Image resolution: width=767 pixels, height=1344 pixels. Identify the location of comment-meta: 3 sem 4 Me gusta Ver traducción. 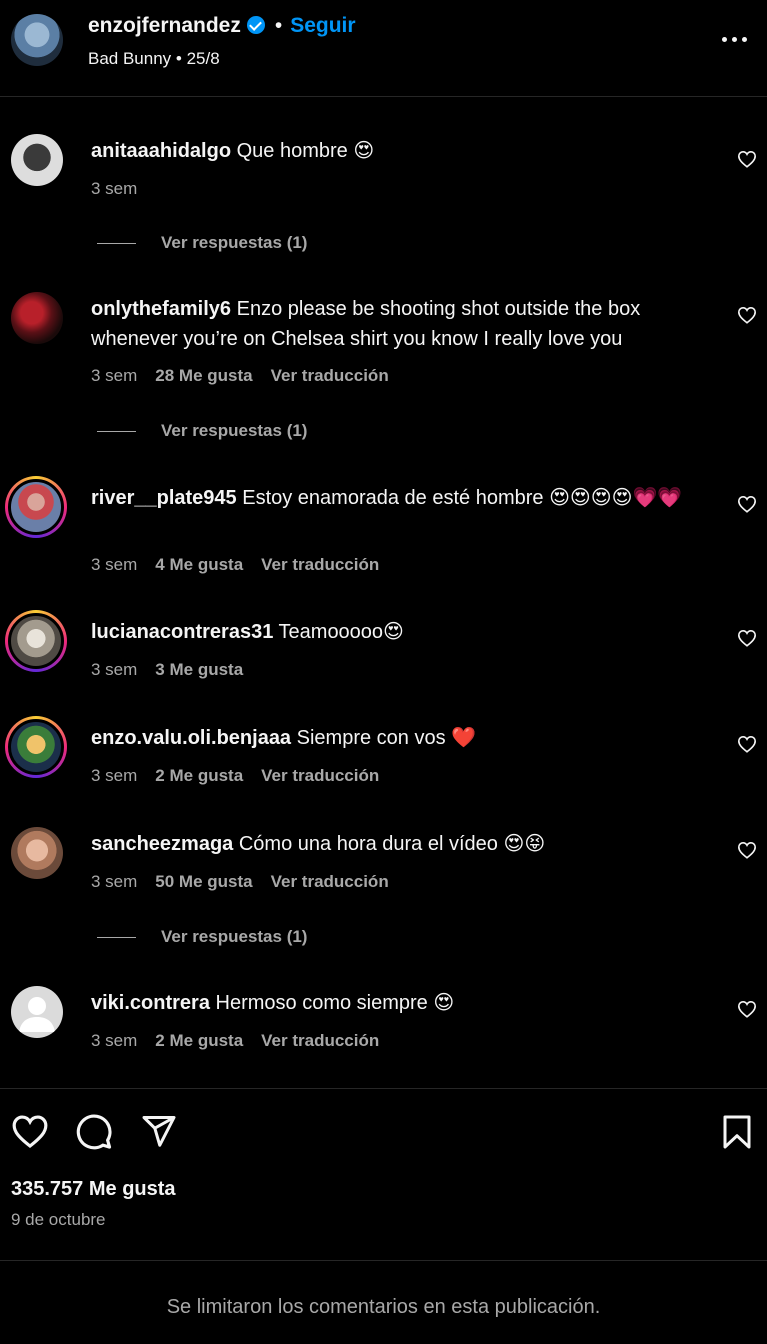
(235, 565).